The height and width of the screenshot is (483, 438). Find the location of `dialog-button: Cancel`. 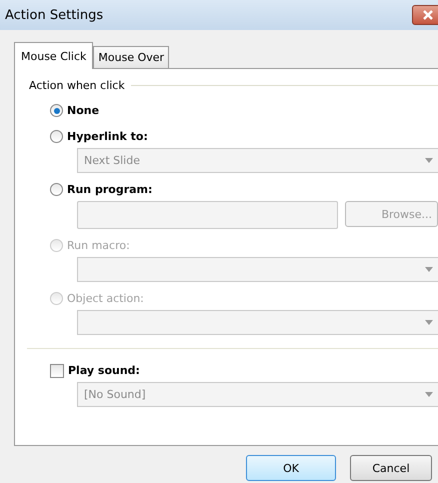

dialog-button: Cancel is located at coordinates (391, 468).